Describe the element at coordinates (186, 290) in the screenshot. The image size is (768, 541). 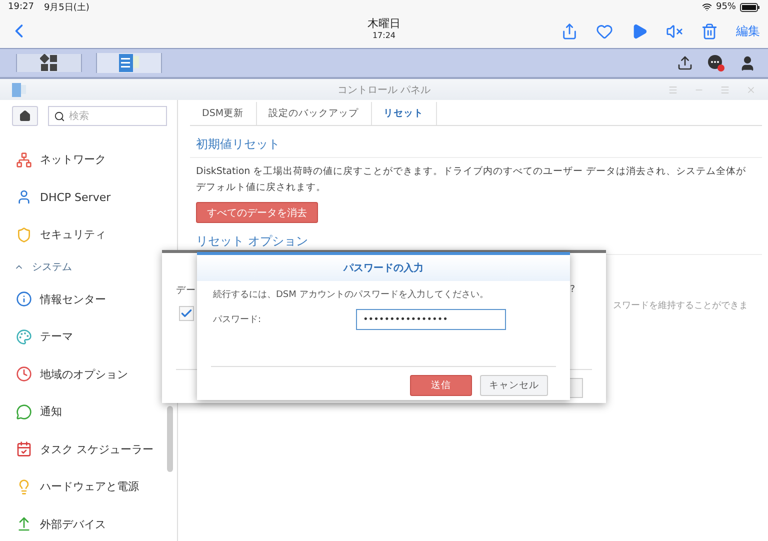
I see `dialog-text: デー` at that location.